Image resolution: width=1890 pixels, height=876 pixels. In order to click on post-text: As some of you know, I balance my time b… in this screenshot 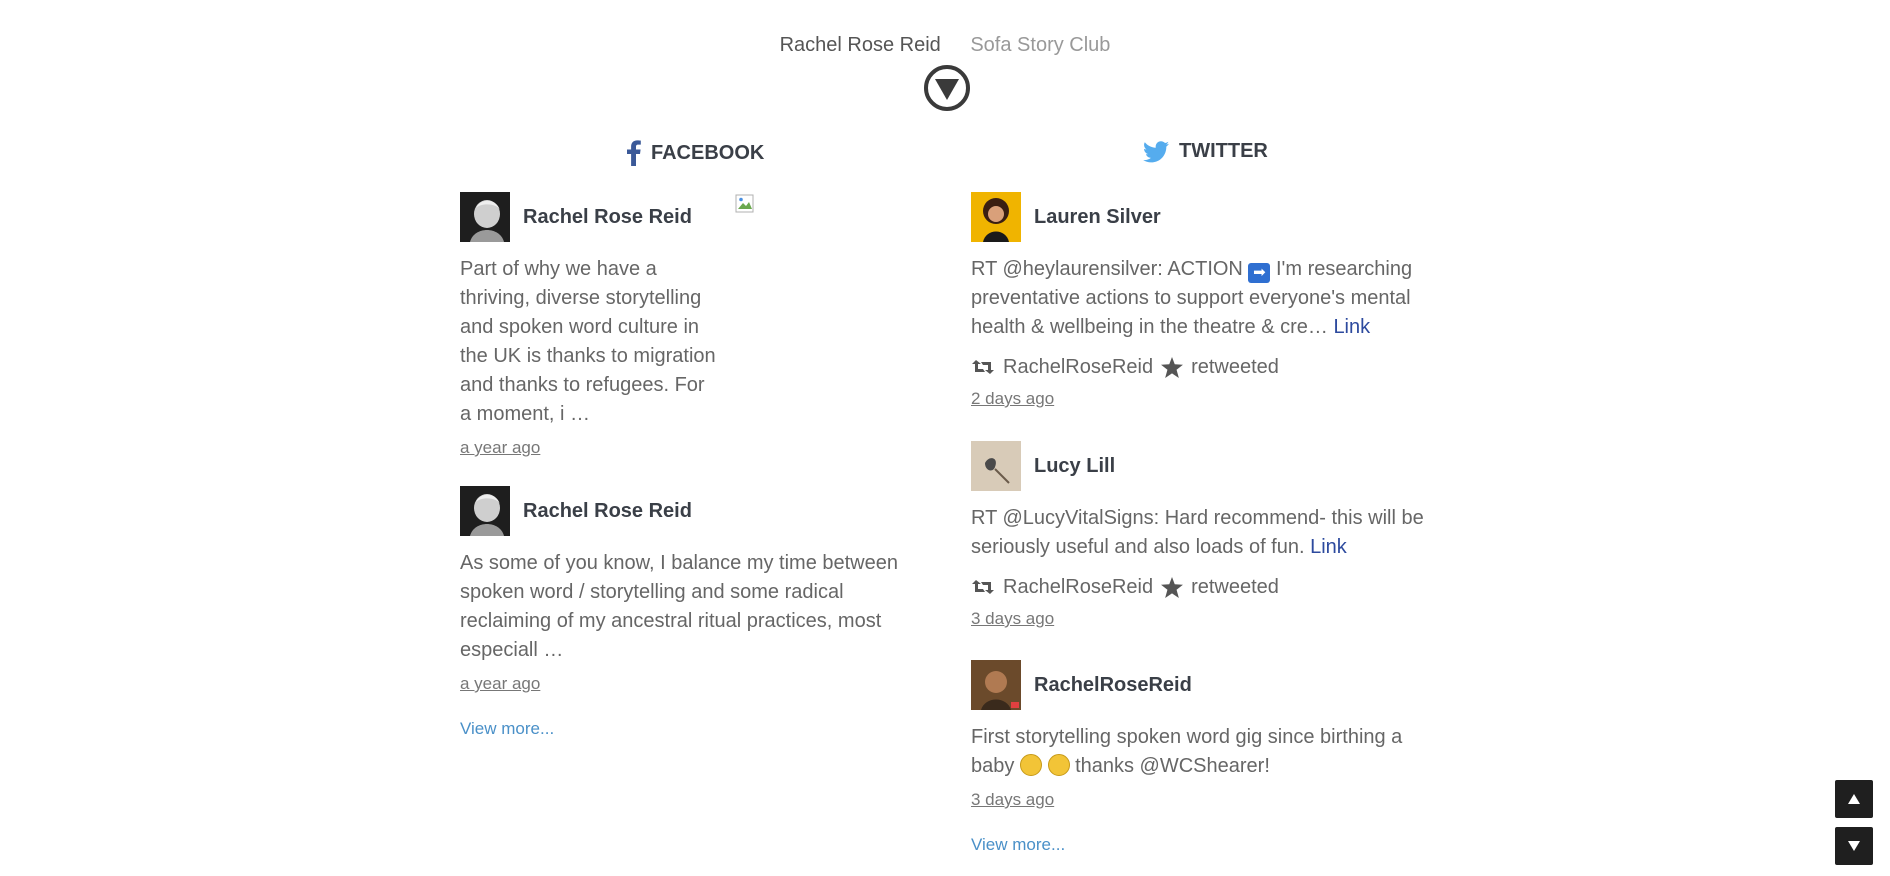, I will do `click(679, 606)`.